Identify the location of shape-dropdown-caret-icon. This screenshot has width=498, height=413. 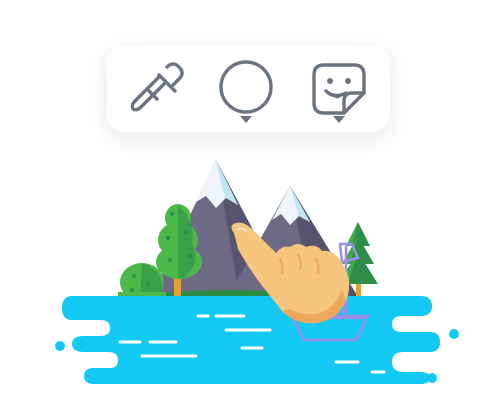
(246, 120).